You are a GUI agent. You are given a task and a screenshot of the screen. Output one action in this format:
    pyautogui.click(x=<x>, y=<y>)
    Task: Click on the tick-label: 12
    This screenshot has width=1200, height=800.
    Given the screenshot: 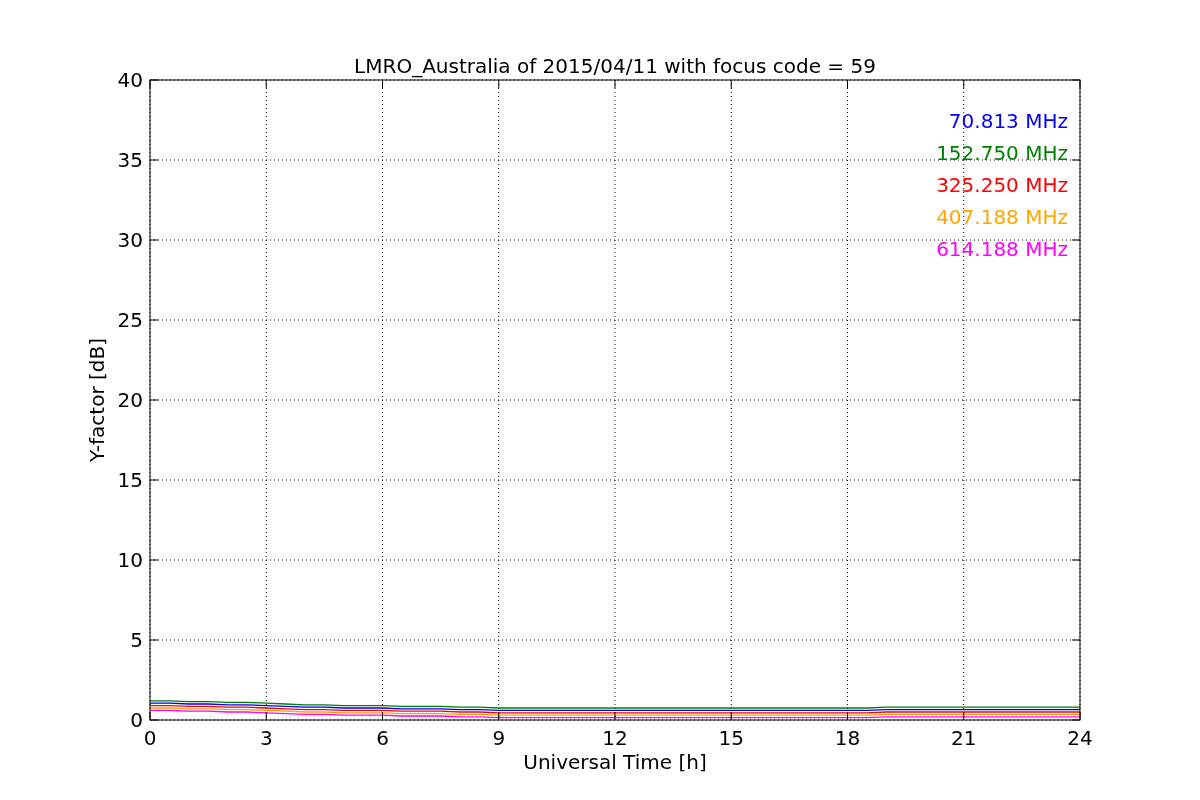 What is the action you would take?
    pyautogui.click(x=615, y=738)
    